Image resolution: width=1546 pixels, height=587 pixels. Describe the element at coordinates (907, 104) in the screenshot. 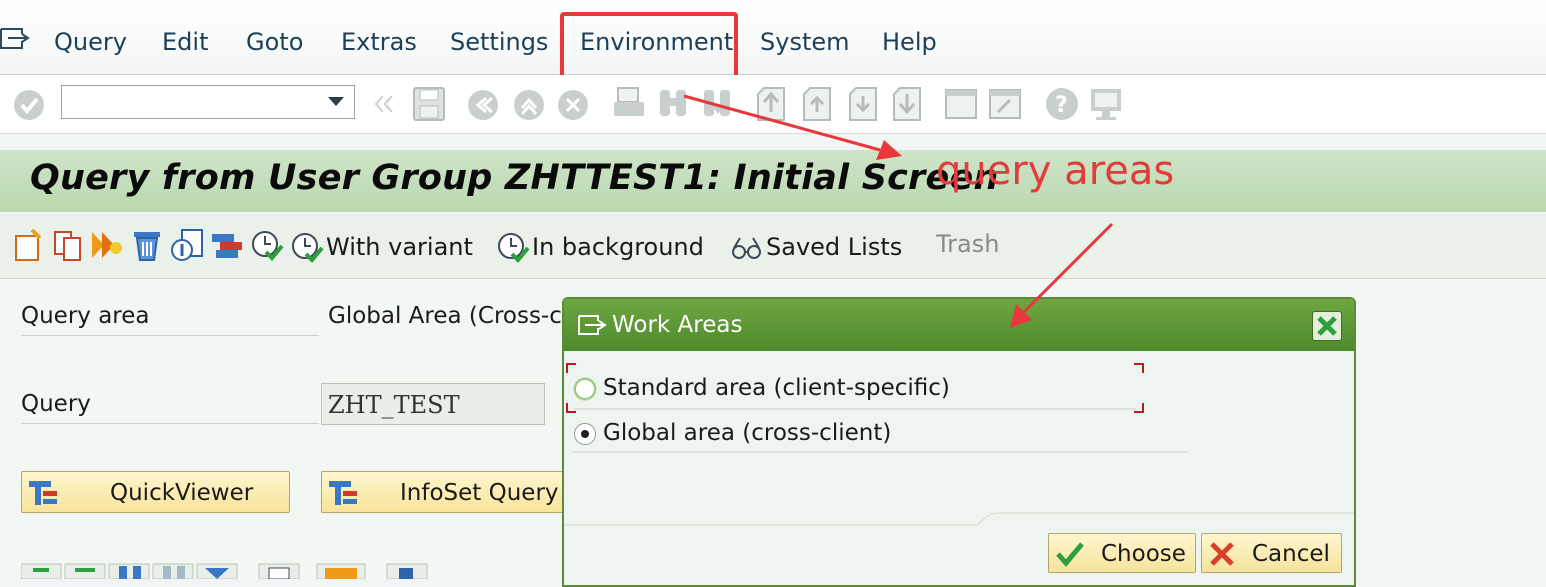

I see `last-page-icon` at that location.